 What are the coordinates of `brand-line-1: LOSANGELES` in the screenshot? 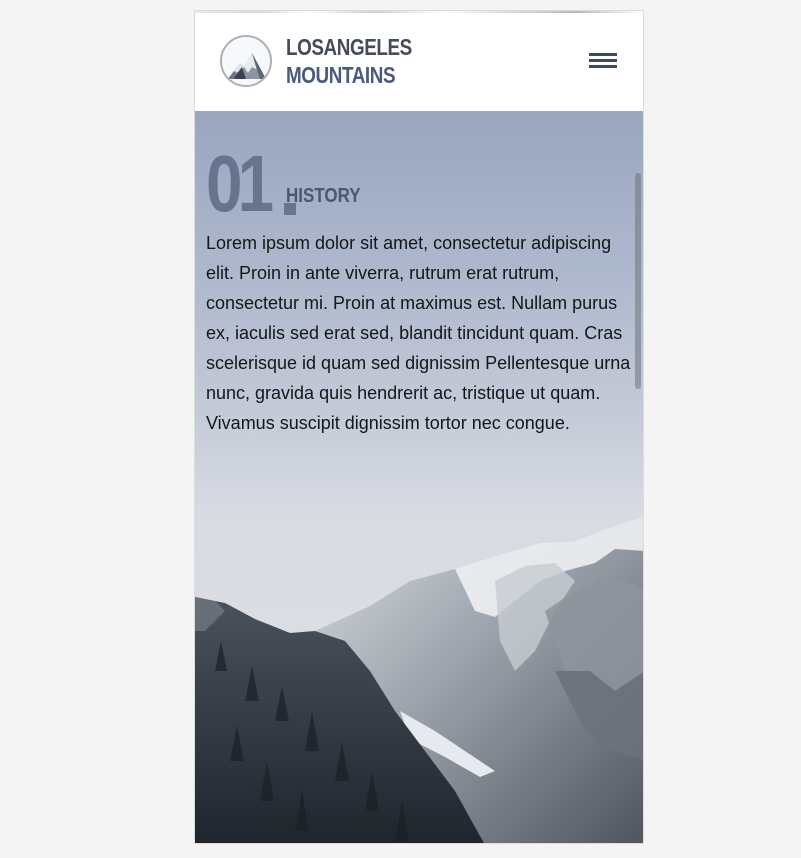 It's located at (349, 47).